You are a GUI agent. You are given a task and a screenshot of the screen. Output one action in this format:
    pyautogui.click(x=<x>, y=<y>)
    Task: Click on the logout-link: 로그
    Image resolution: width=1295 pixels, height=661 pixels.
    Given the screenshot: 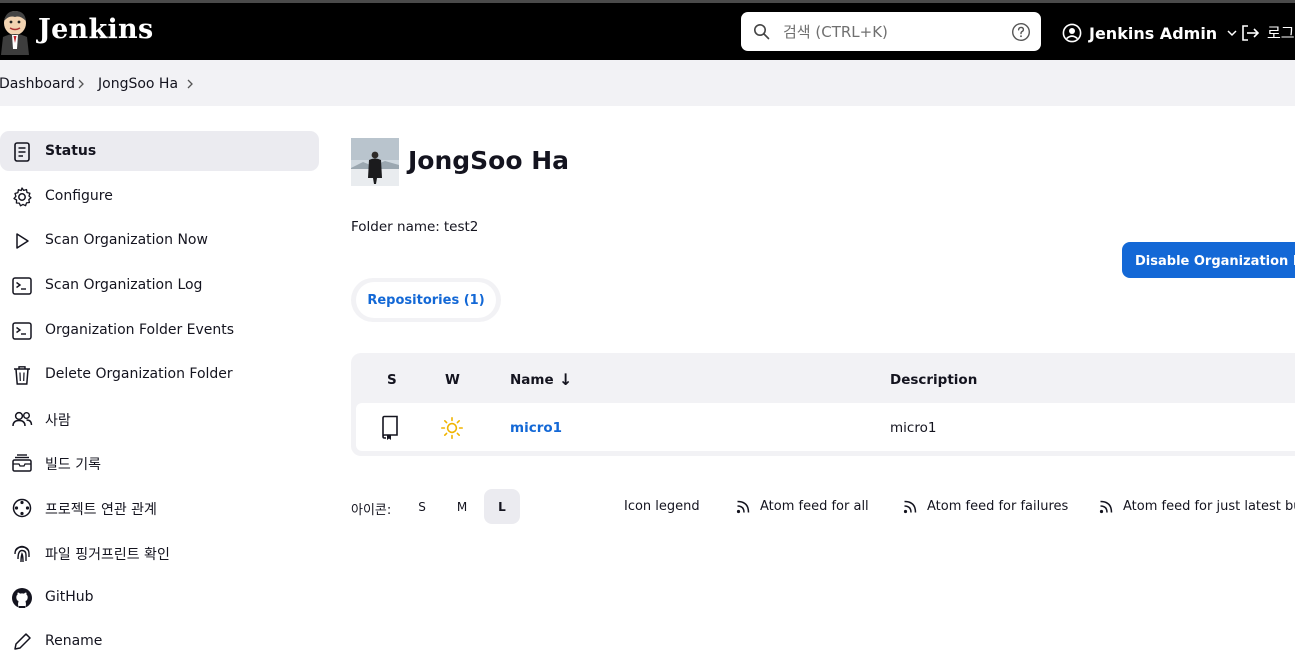 What is the action you would take?
    pyautogui.click(x=1267, y=32)
    